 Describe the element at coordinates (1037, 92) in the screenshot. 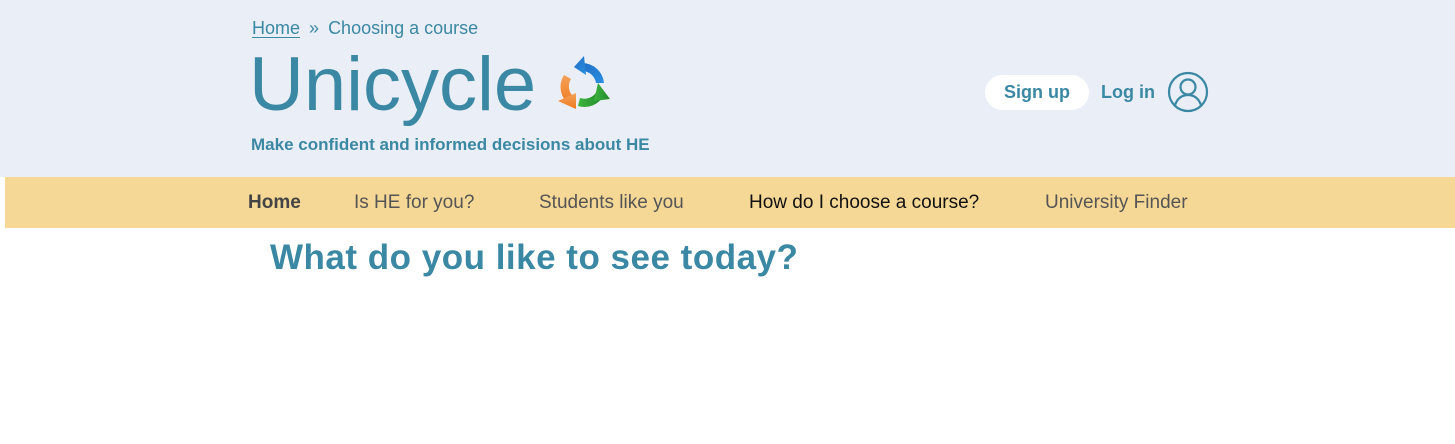

I see `sign-up-button: Sign up` at that location.